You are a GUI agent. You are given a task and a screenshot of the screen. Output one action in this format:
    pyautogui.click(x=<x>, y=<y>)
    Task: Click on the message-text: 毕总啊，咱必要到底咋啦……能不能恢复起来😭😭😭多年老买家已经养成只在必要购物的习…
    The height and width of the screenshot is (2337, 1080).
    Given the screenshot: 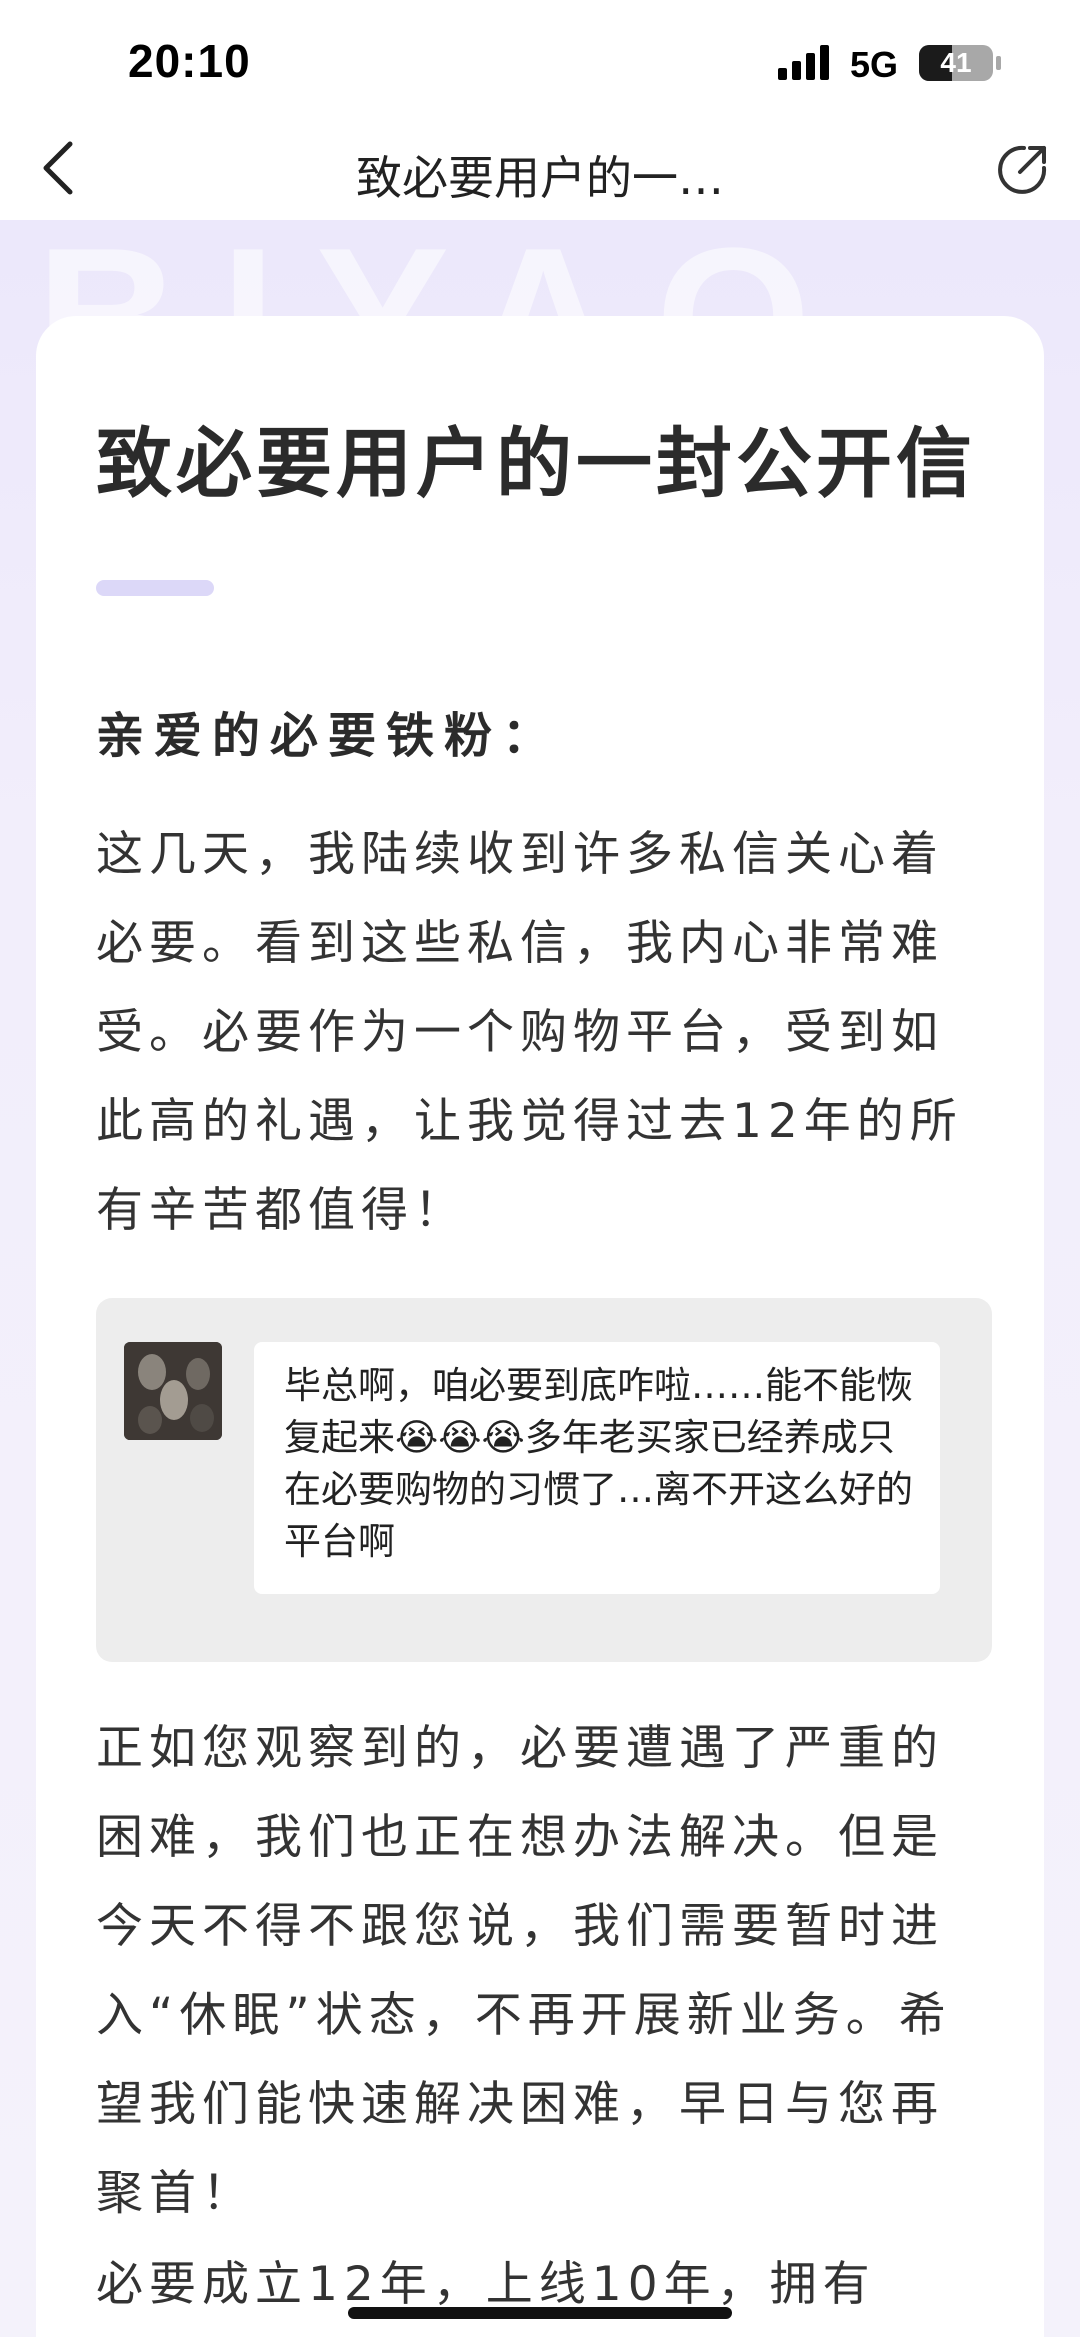 What is the action you would take?
    pyautogui.click(x=598, y=1463)
    